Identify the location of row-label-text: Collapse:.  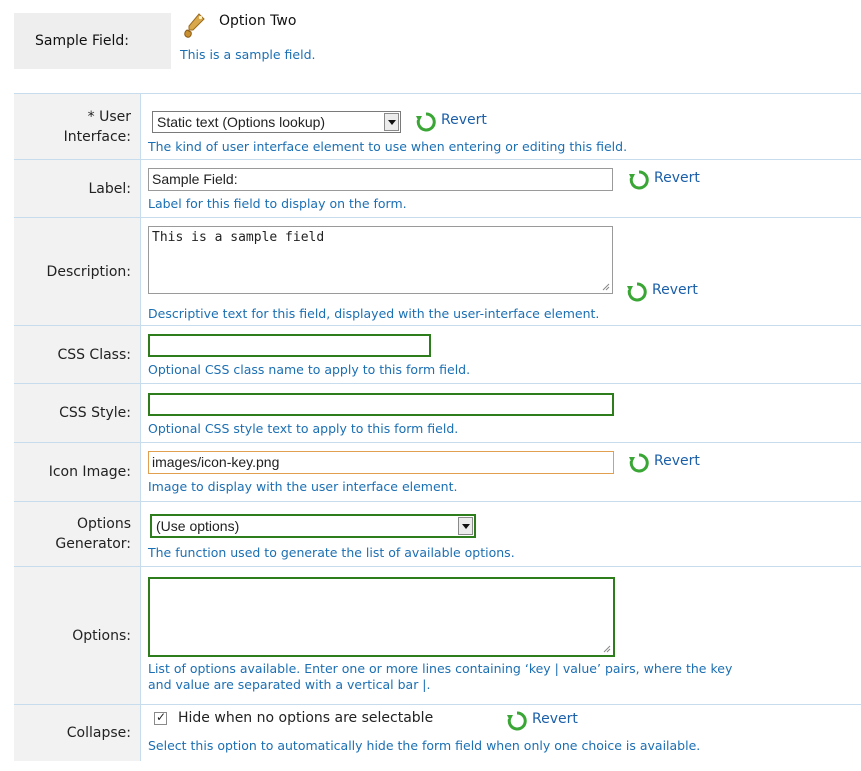
(98, 733).